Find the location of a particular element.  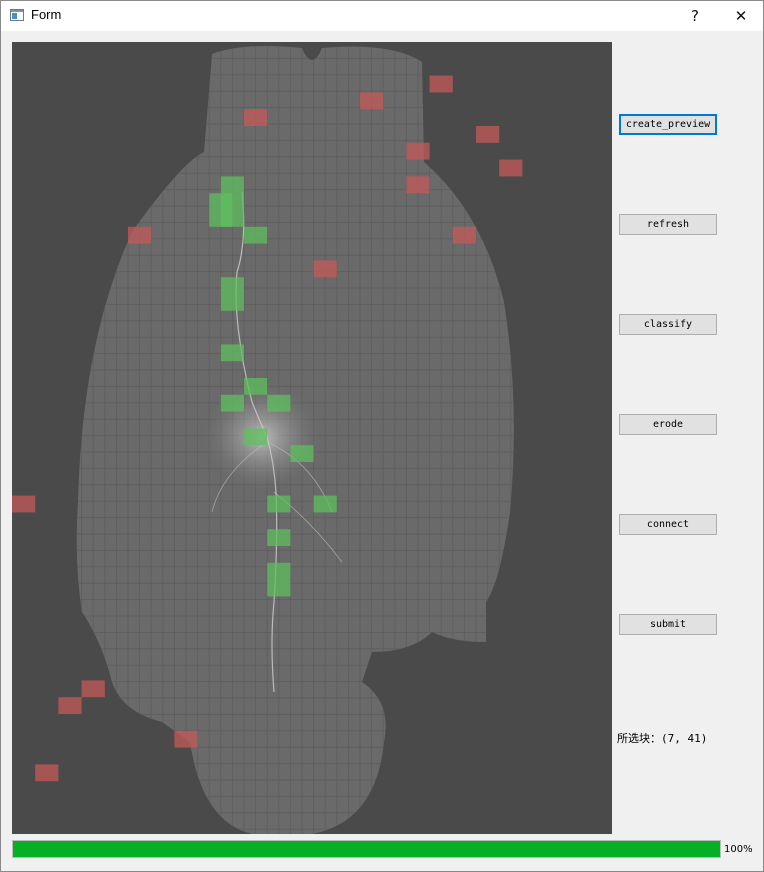

progress-fill is located at coordinates (366, 849).